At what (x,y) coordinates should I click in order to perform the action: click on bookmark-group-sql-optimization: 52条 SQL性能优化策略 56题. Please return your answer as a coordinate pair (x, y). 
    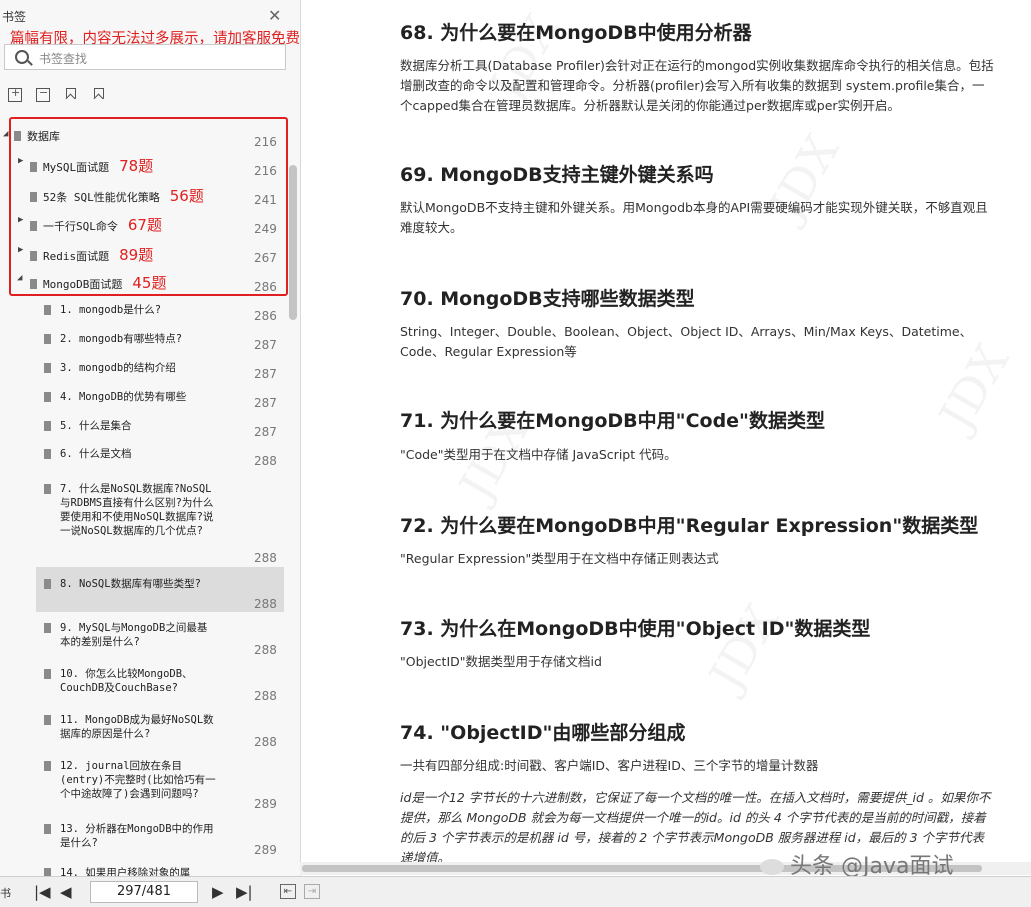
    Looking at the image, I should click on (117, 195).